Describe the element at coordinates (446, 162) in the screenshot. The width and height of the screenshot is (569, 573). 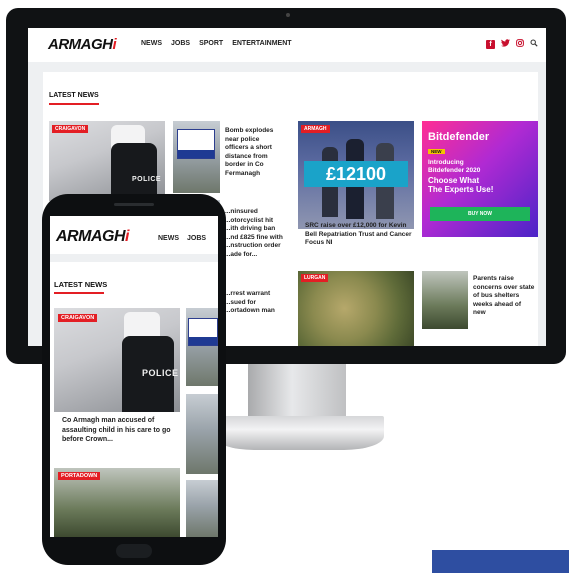
I see `ad-line-1: Introducing` at that location.